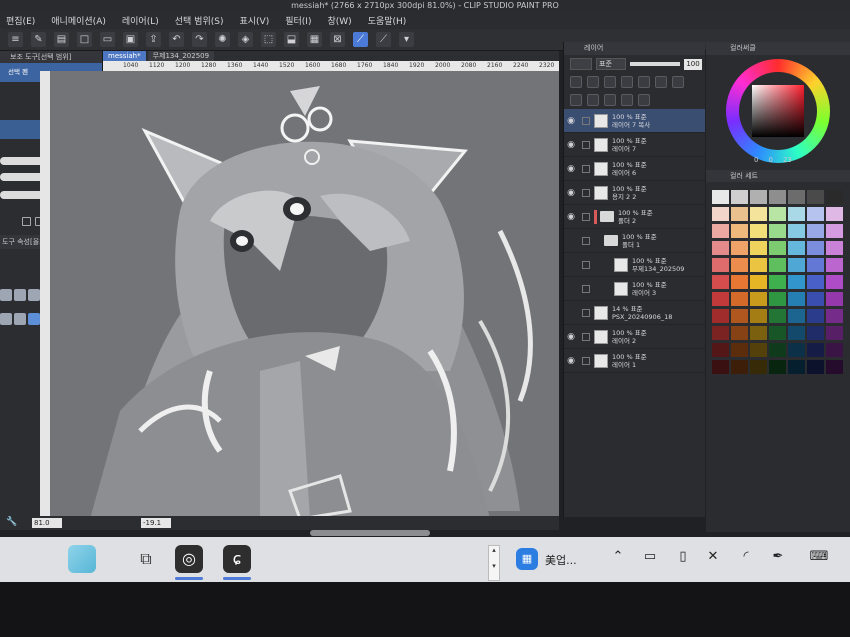 The width and height of the screenshot is (850, 637). Describe the element at coordinates (581, 64) in the screenshot. I see `layer-color-box` at that location.